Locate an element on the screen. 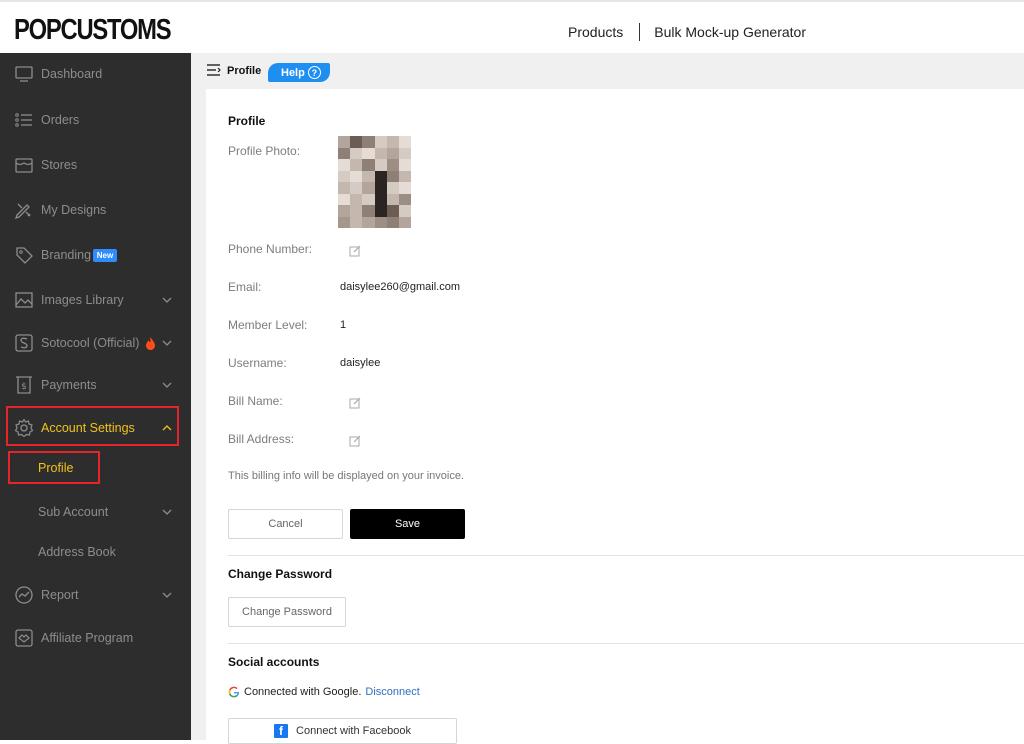 The image size is (1024, 744). change-password-heading: Change Password is located at coordinates (280, 574).